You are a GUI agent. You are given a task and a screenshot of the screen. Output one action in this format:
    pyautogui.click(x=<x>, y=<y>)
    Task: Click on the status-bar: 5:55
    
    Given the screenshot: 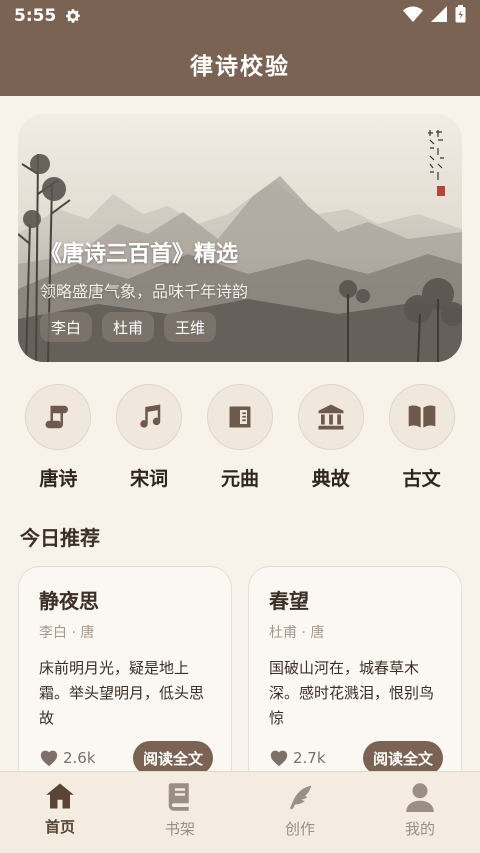 What is the action you would take?
    pyautogui.click(x=240, y=16)
    